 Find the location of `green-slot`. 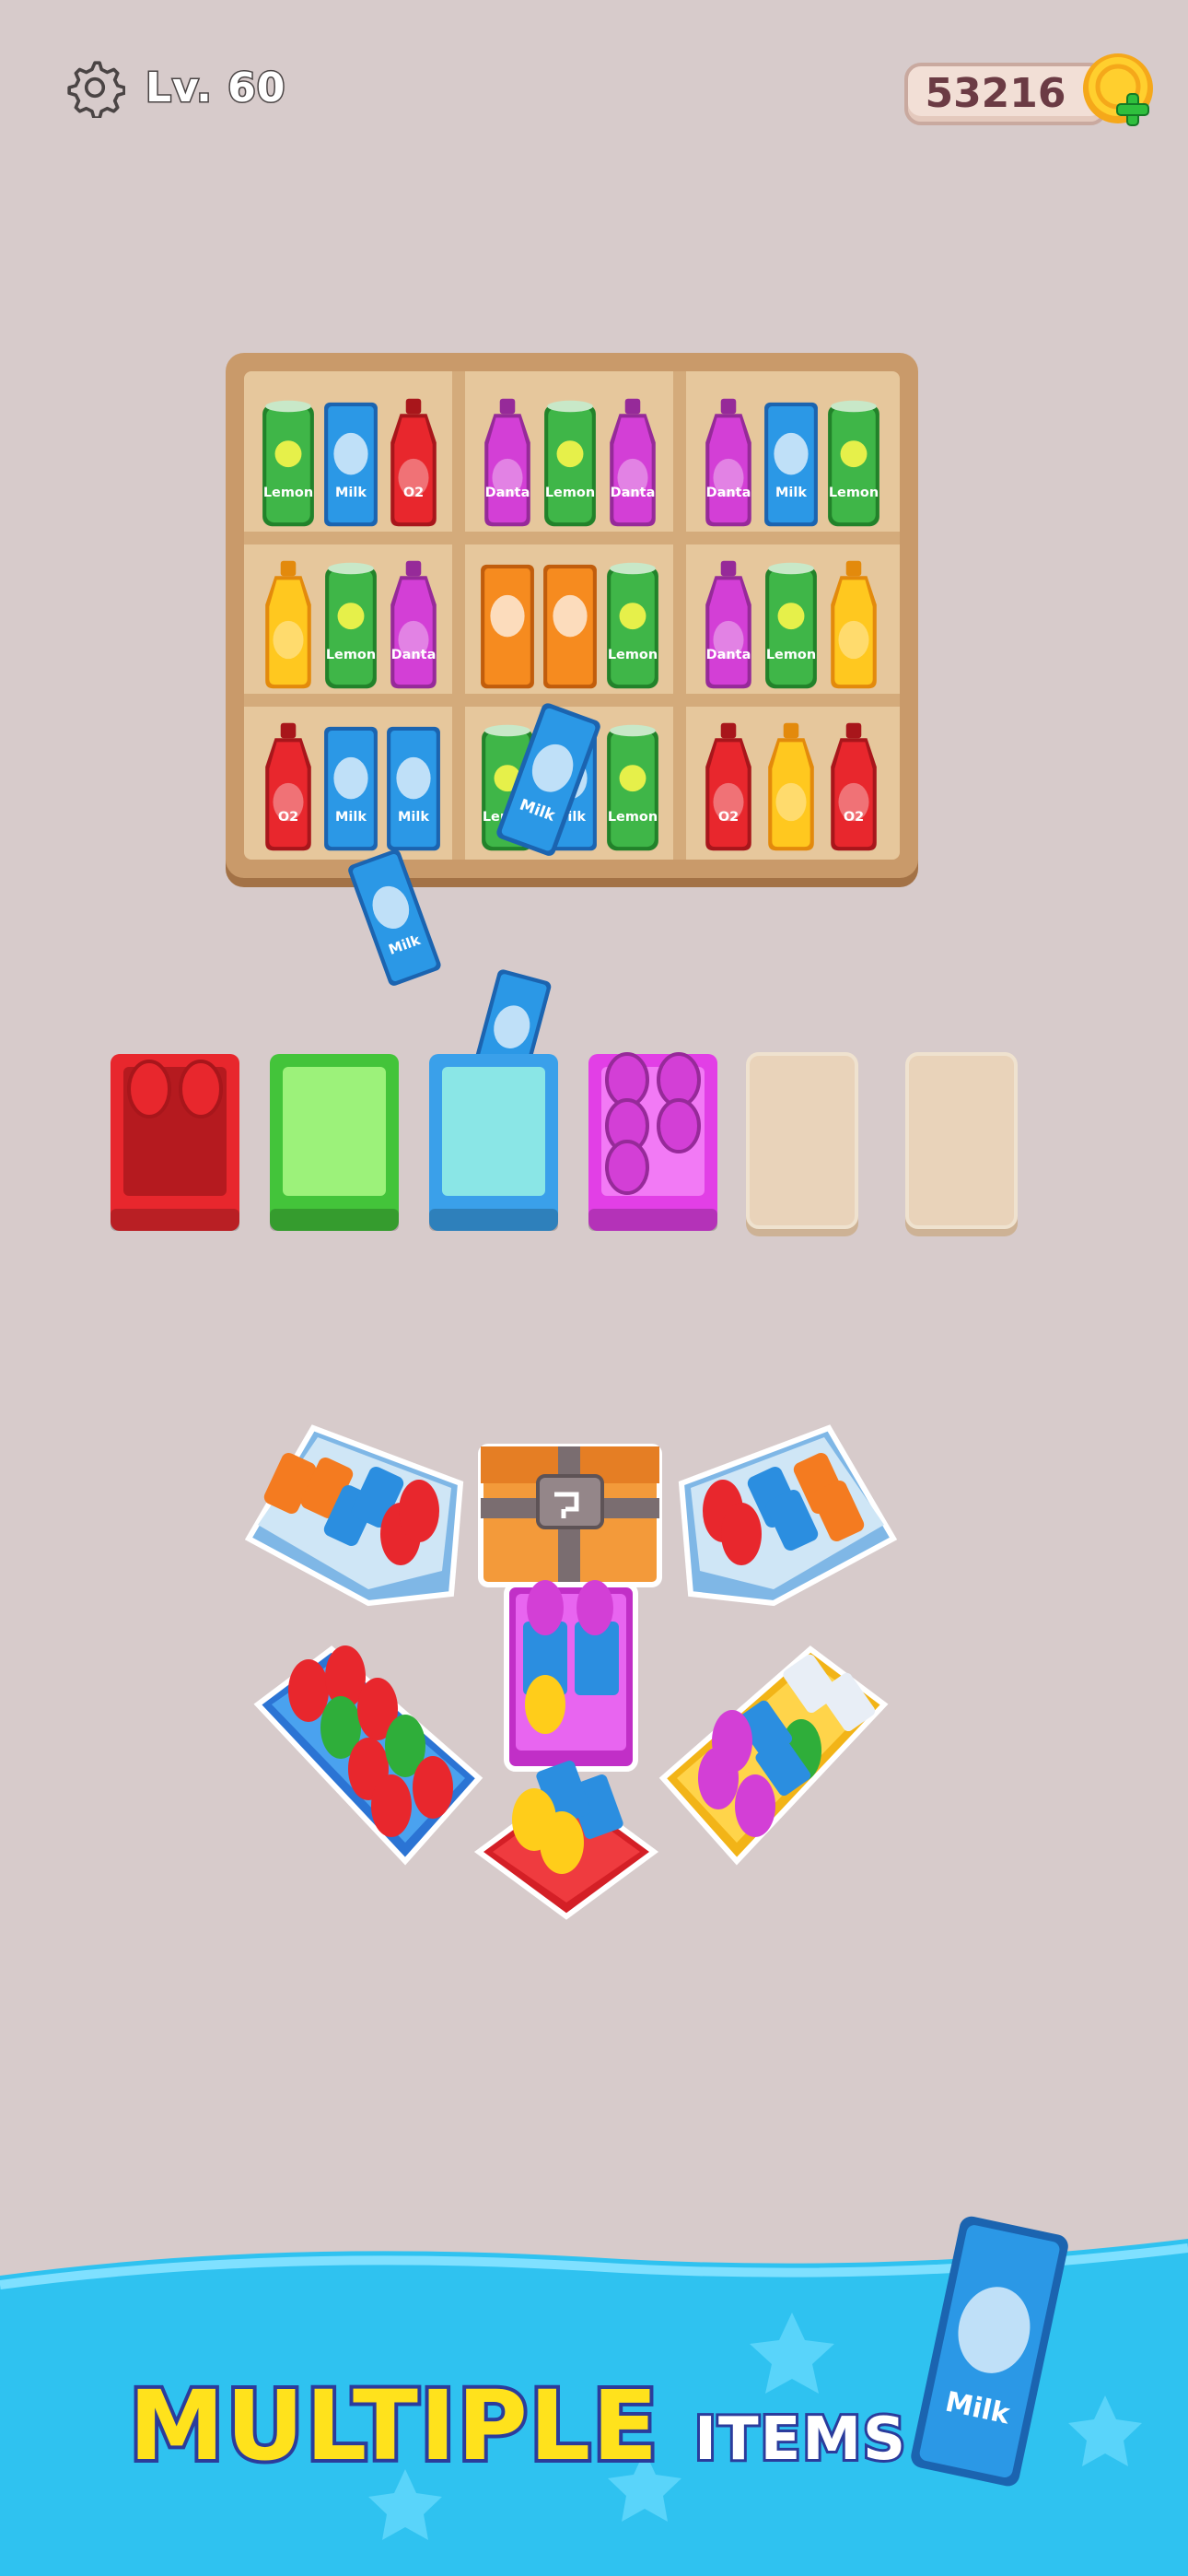

green-slot is located at coordinates (335, 1144).